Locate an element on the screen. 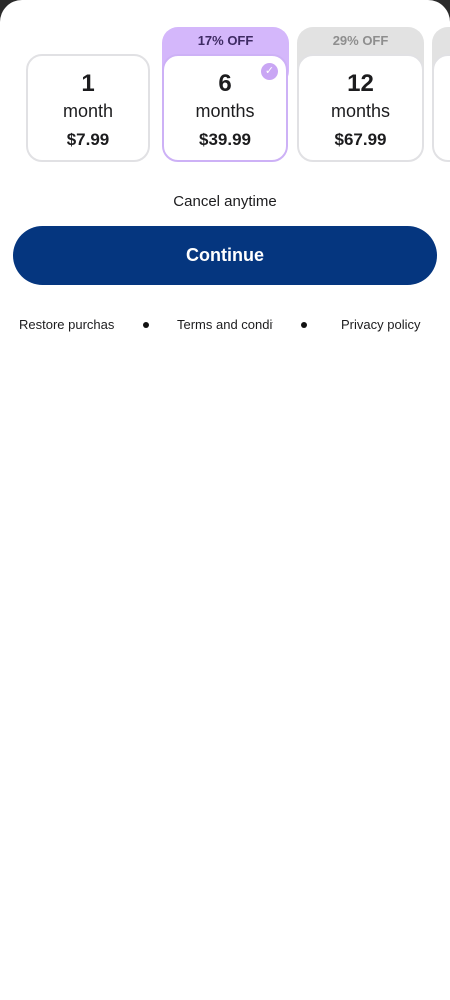 This screenshot has height=1000, width=450. privacy-policy-link: Privacy policy is located at coordinates (391, 324).